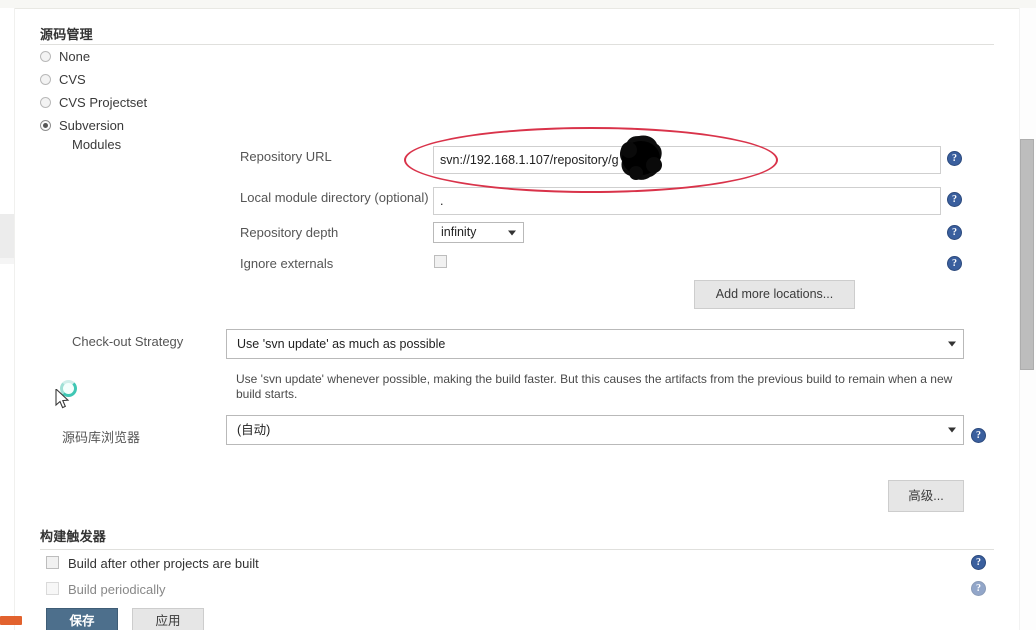 The height and width of the screenshot is (630, 1036). I want to click on checkout-strategy-select: Use 'svn update' as much as possible, so click(595, 344).